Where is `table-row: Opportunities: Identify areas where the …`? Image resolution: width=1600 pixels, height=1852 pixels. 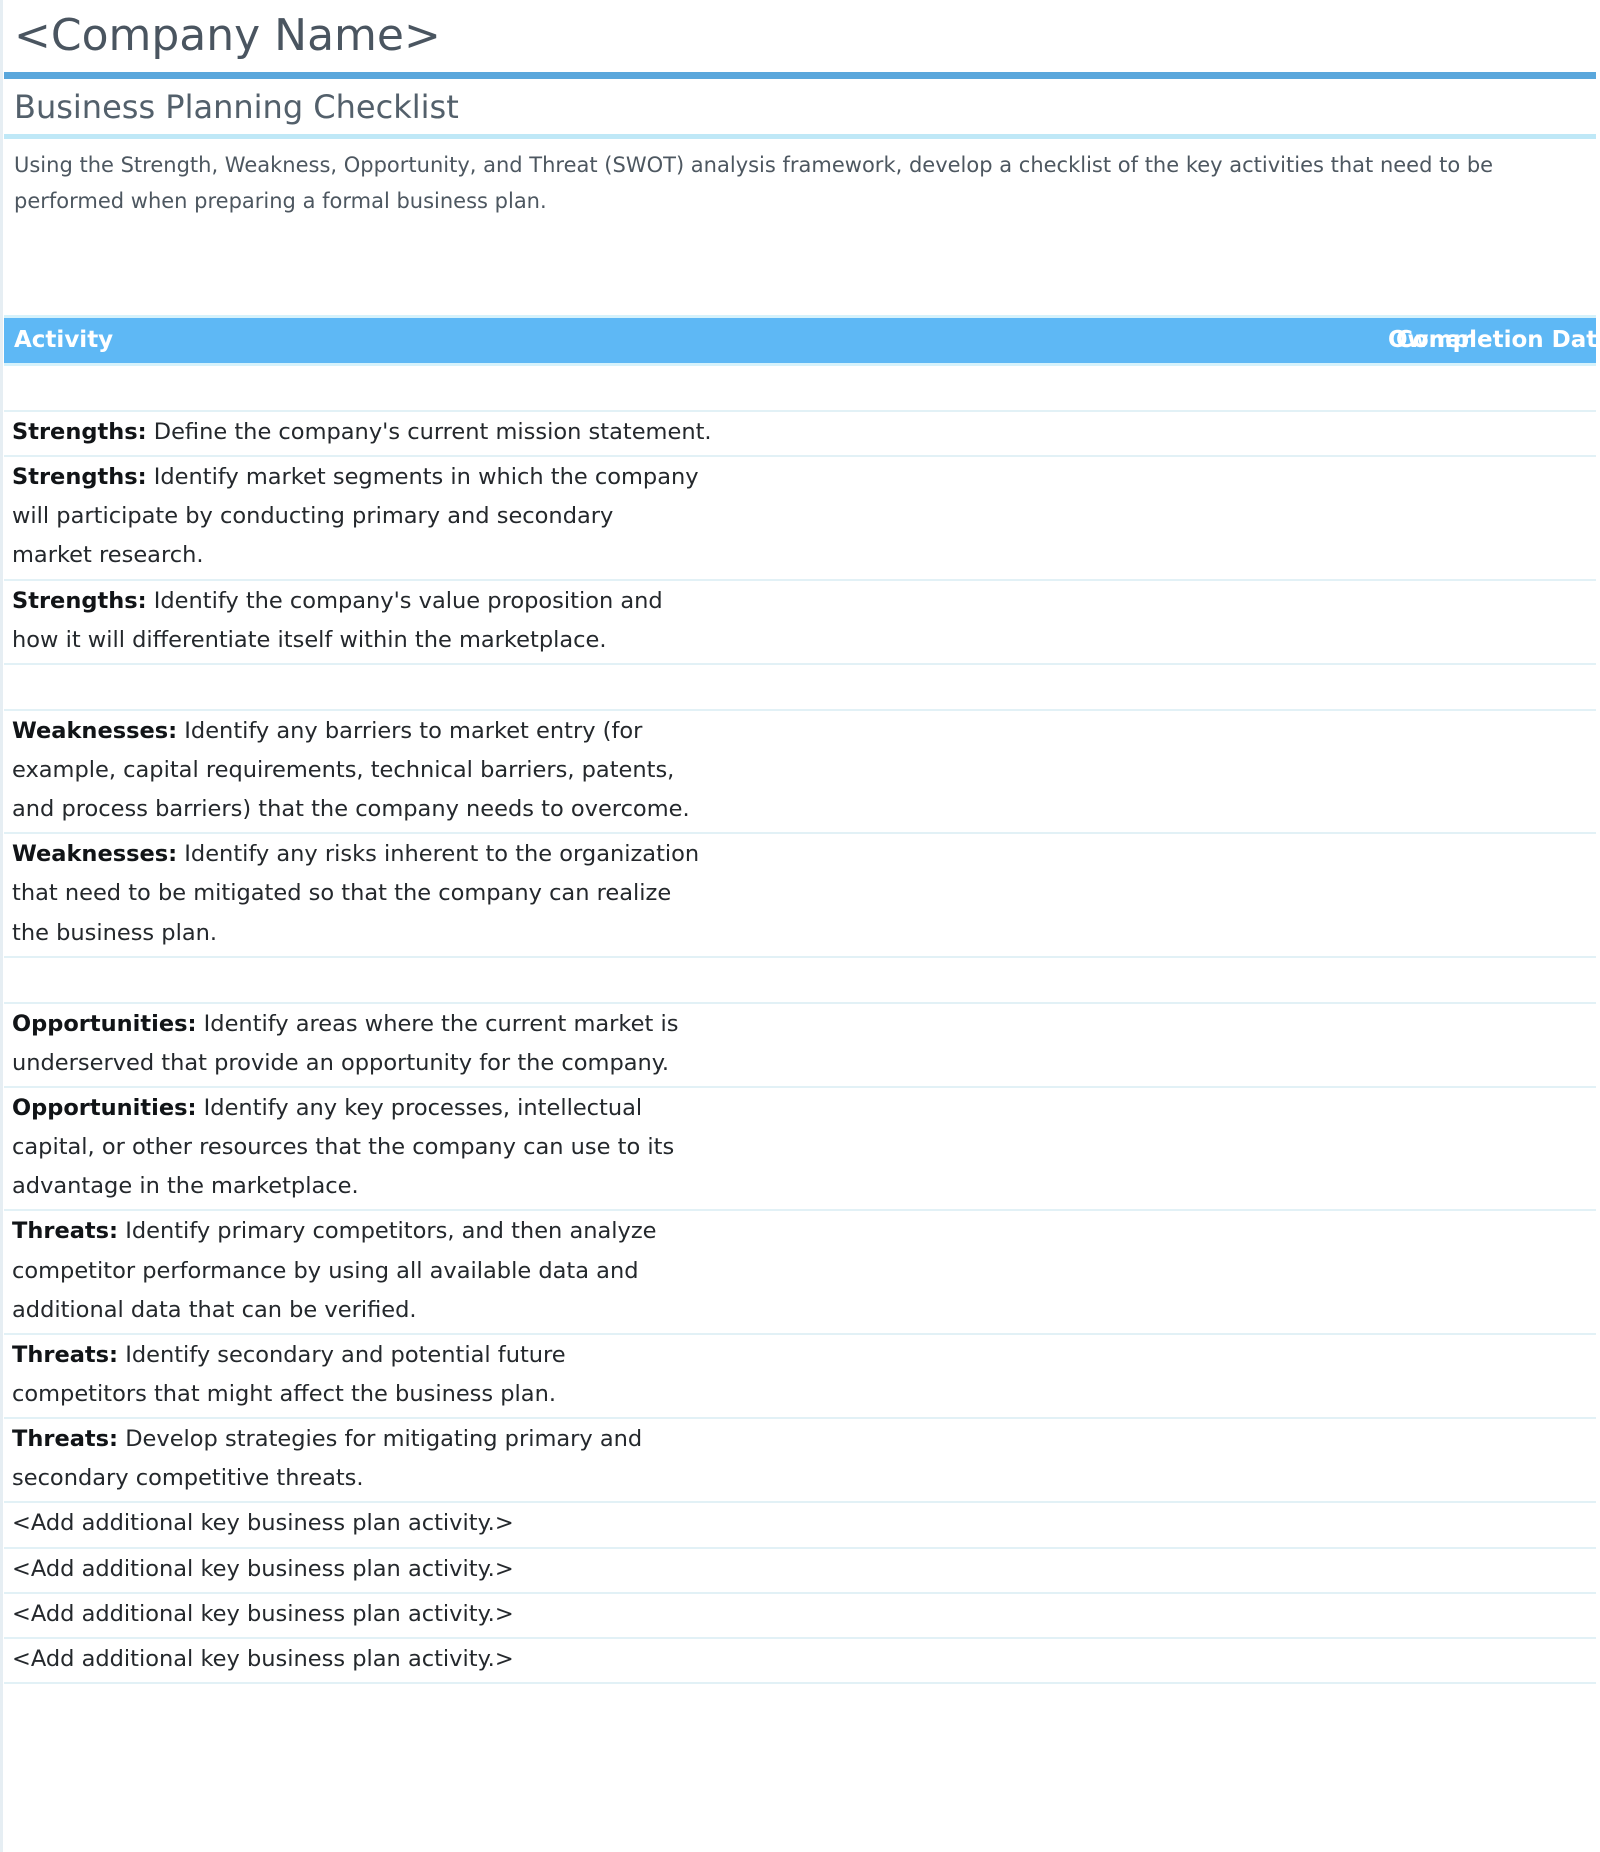 table-row: Opportunities: Identify areas where the … is located at coordinates (800, 1045).